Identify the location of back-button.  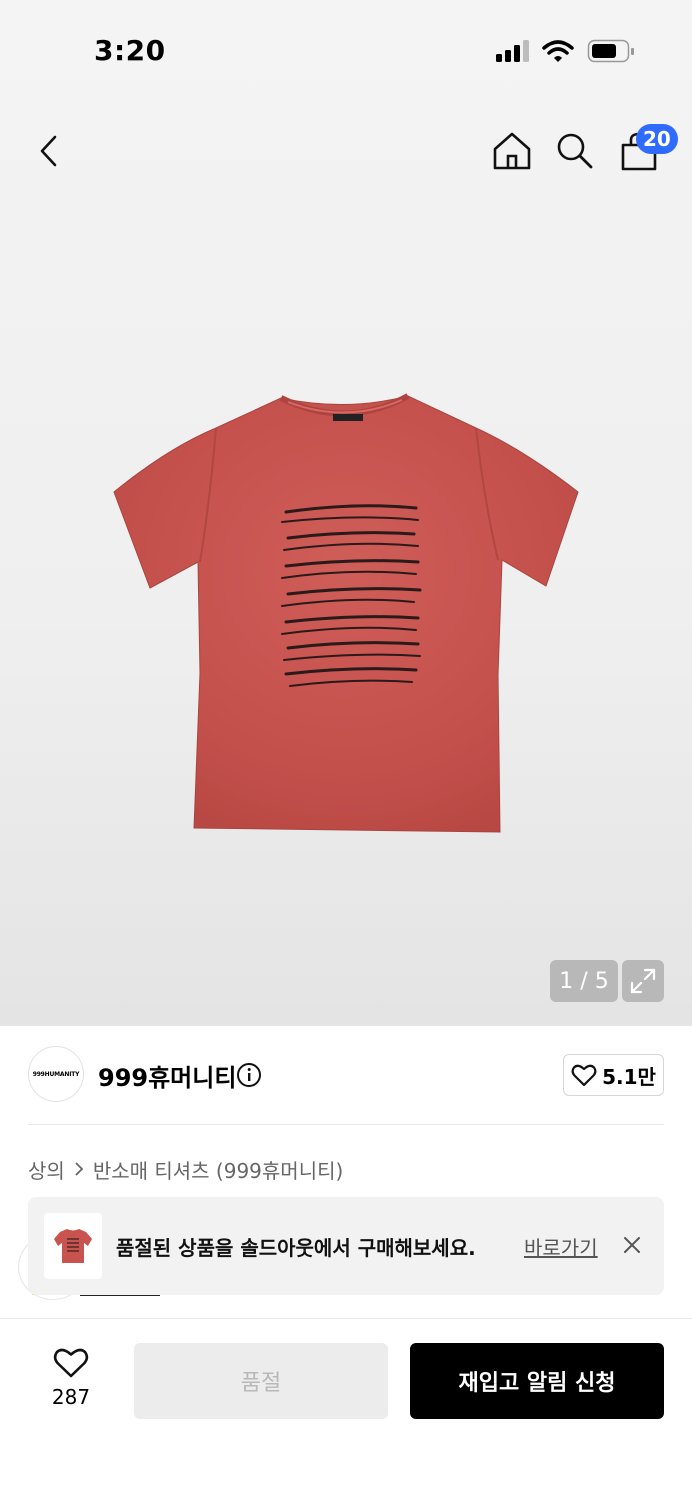
(49, 151).